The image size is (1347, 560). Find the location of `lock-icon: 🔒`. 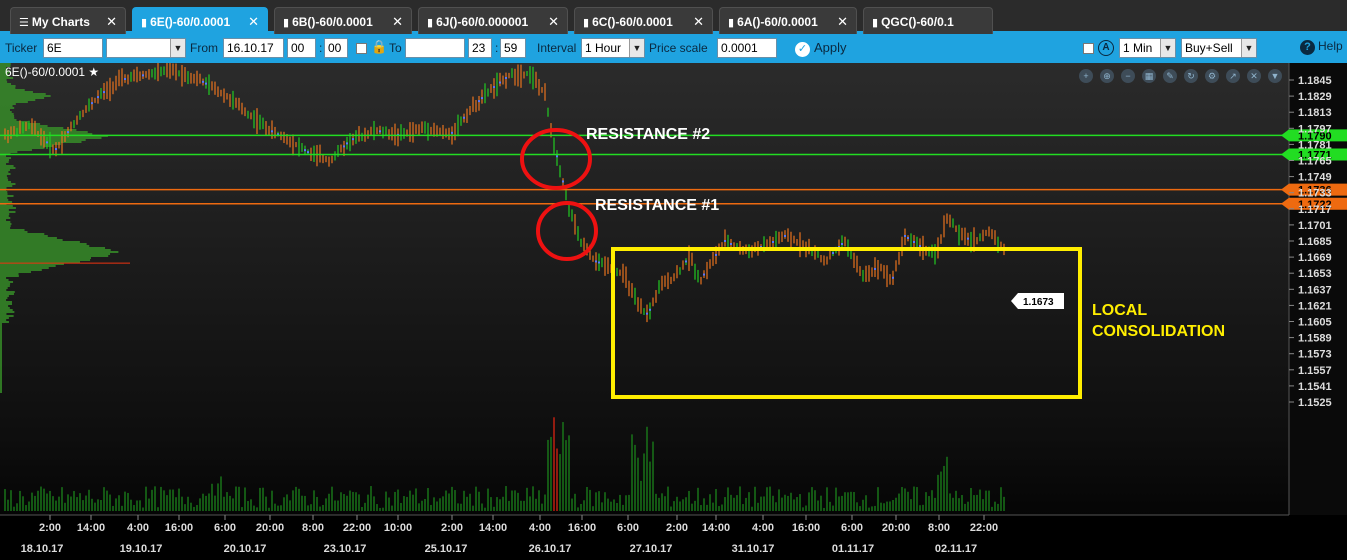

lock-icon: 🔒 is located at coordinates (379, 47).